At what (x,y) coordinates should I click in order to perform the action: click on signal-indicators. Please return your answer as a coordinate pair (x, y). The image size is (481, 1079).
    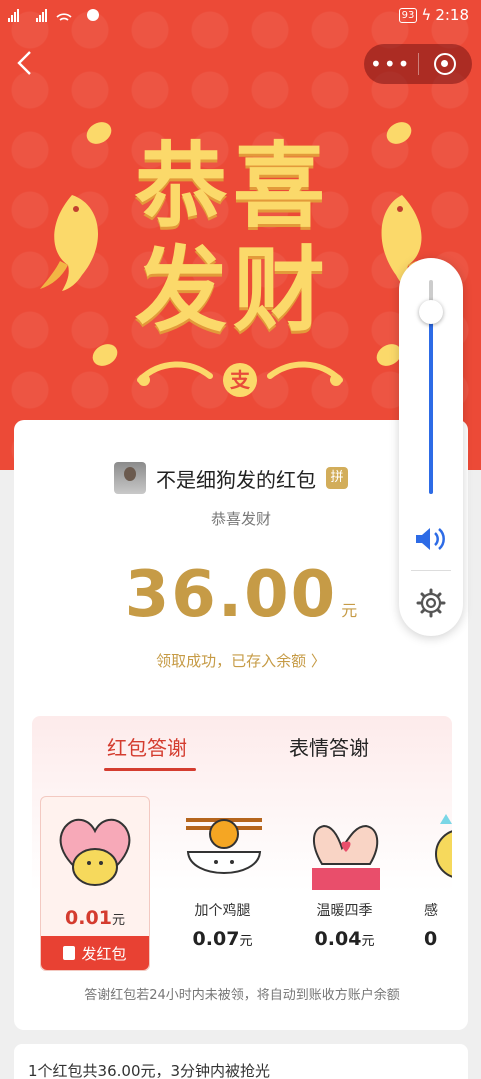
    Looking at the image, I should click on (54, 15).